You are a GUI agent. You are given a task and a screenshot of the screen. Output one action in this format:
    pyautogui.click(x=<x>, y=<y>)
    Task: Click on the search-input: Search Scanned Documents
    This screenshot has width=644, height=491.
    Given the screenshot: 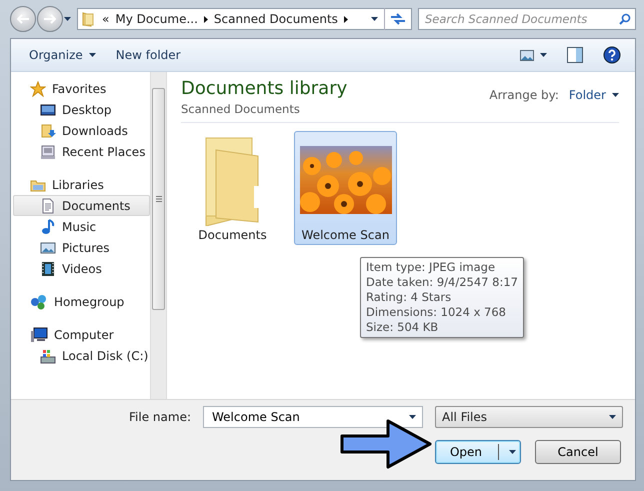 What is the action you would take?
    pyautogui.click(x=521, y=19)
    